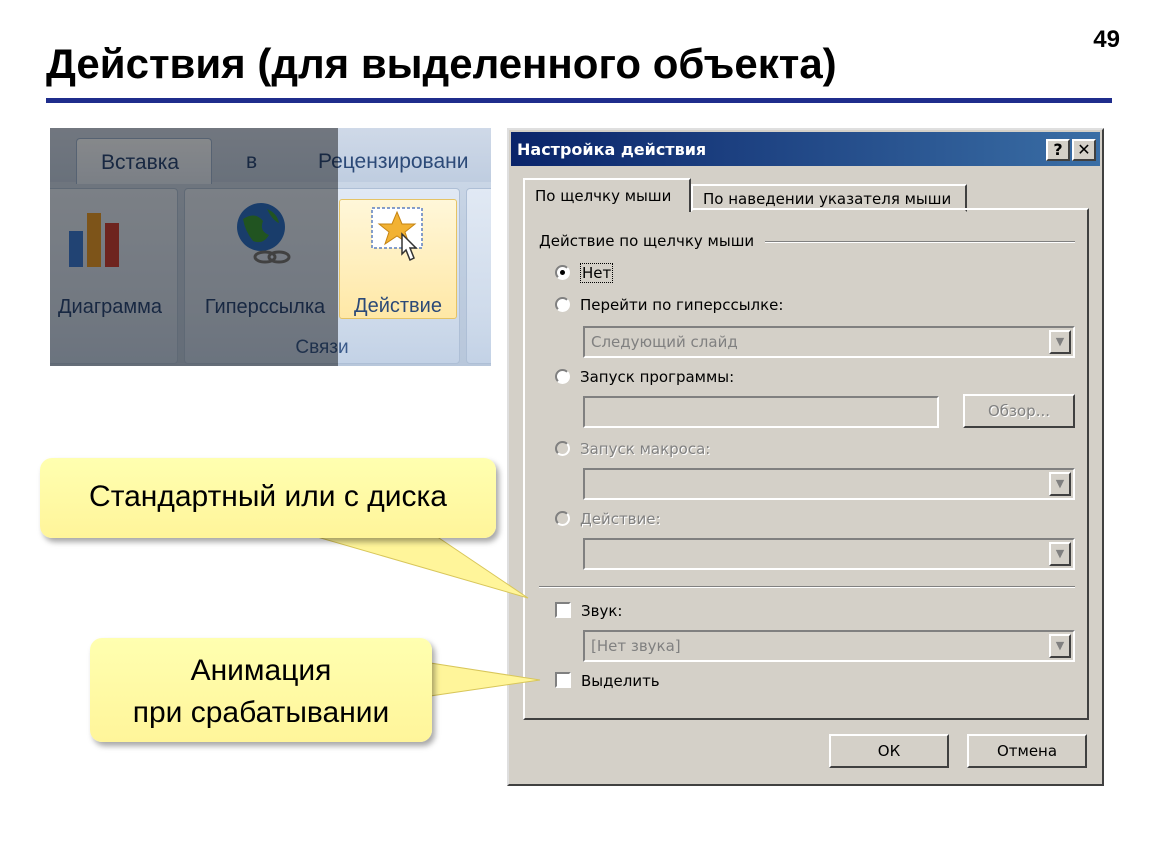  I want to click on option-none-label: Нет, so click(597, 273).